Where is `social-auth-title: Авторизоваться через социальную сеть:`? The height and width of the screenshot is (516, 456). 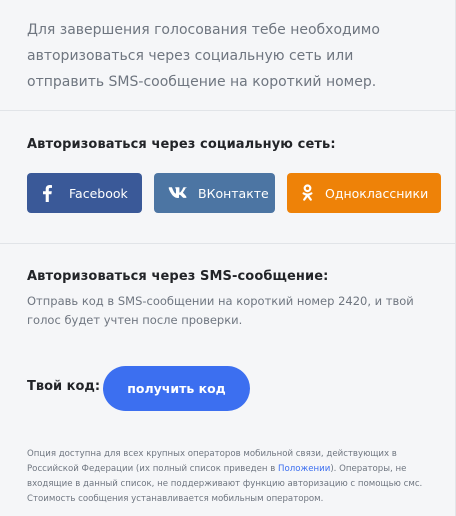 social-auth-title: Авторизоваться через социальную сеть: is located at coordinates (181, 144).